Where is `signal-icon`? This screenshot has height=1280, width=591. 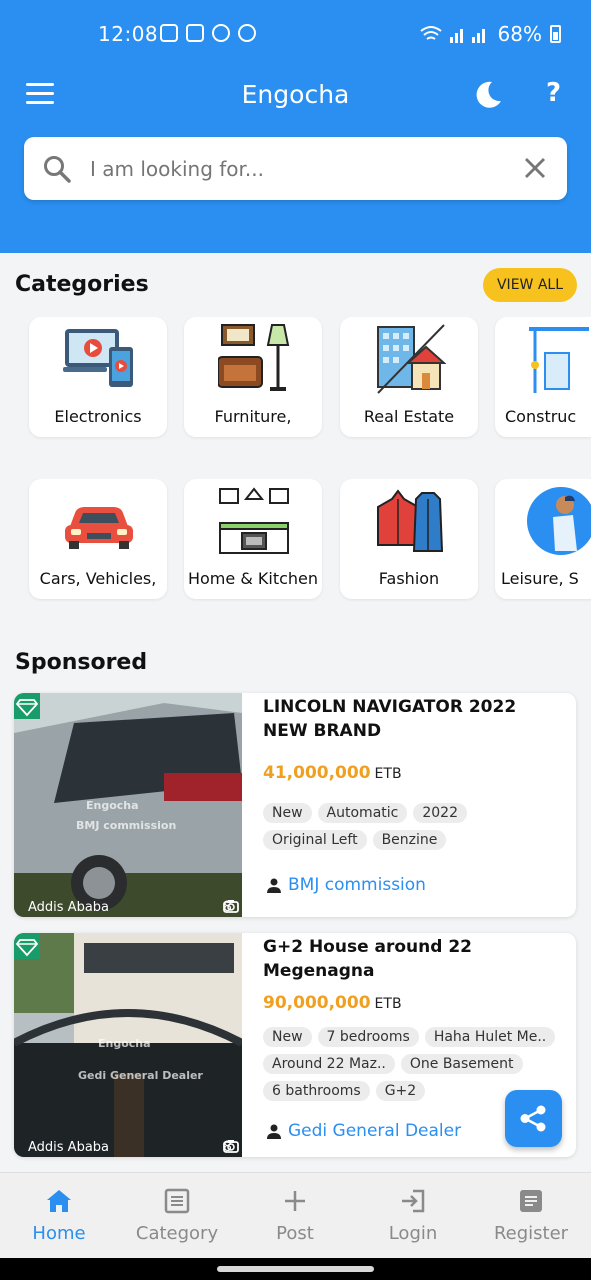 signal-icon is located at coordinates (467, 36).